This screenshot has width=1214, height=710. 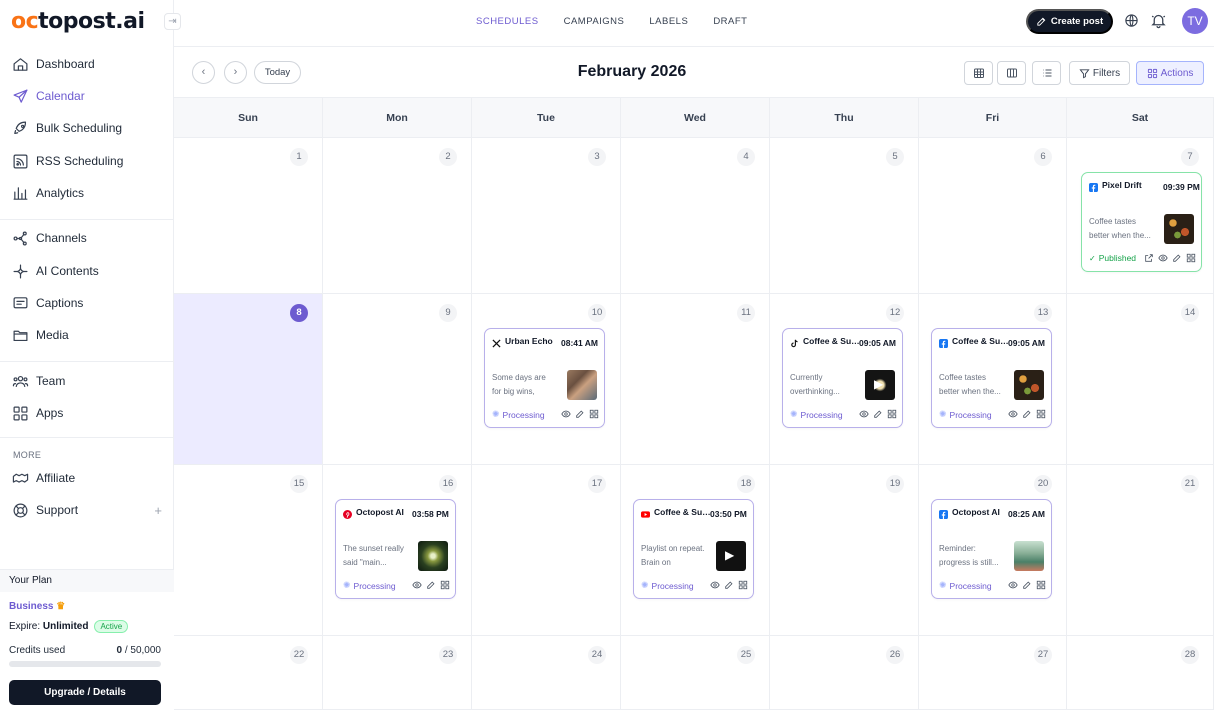 I want to click on sidebar-item-label: Calendar, so click(x=60, y=96).